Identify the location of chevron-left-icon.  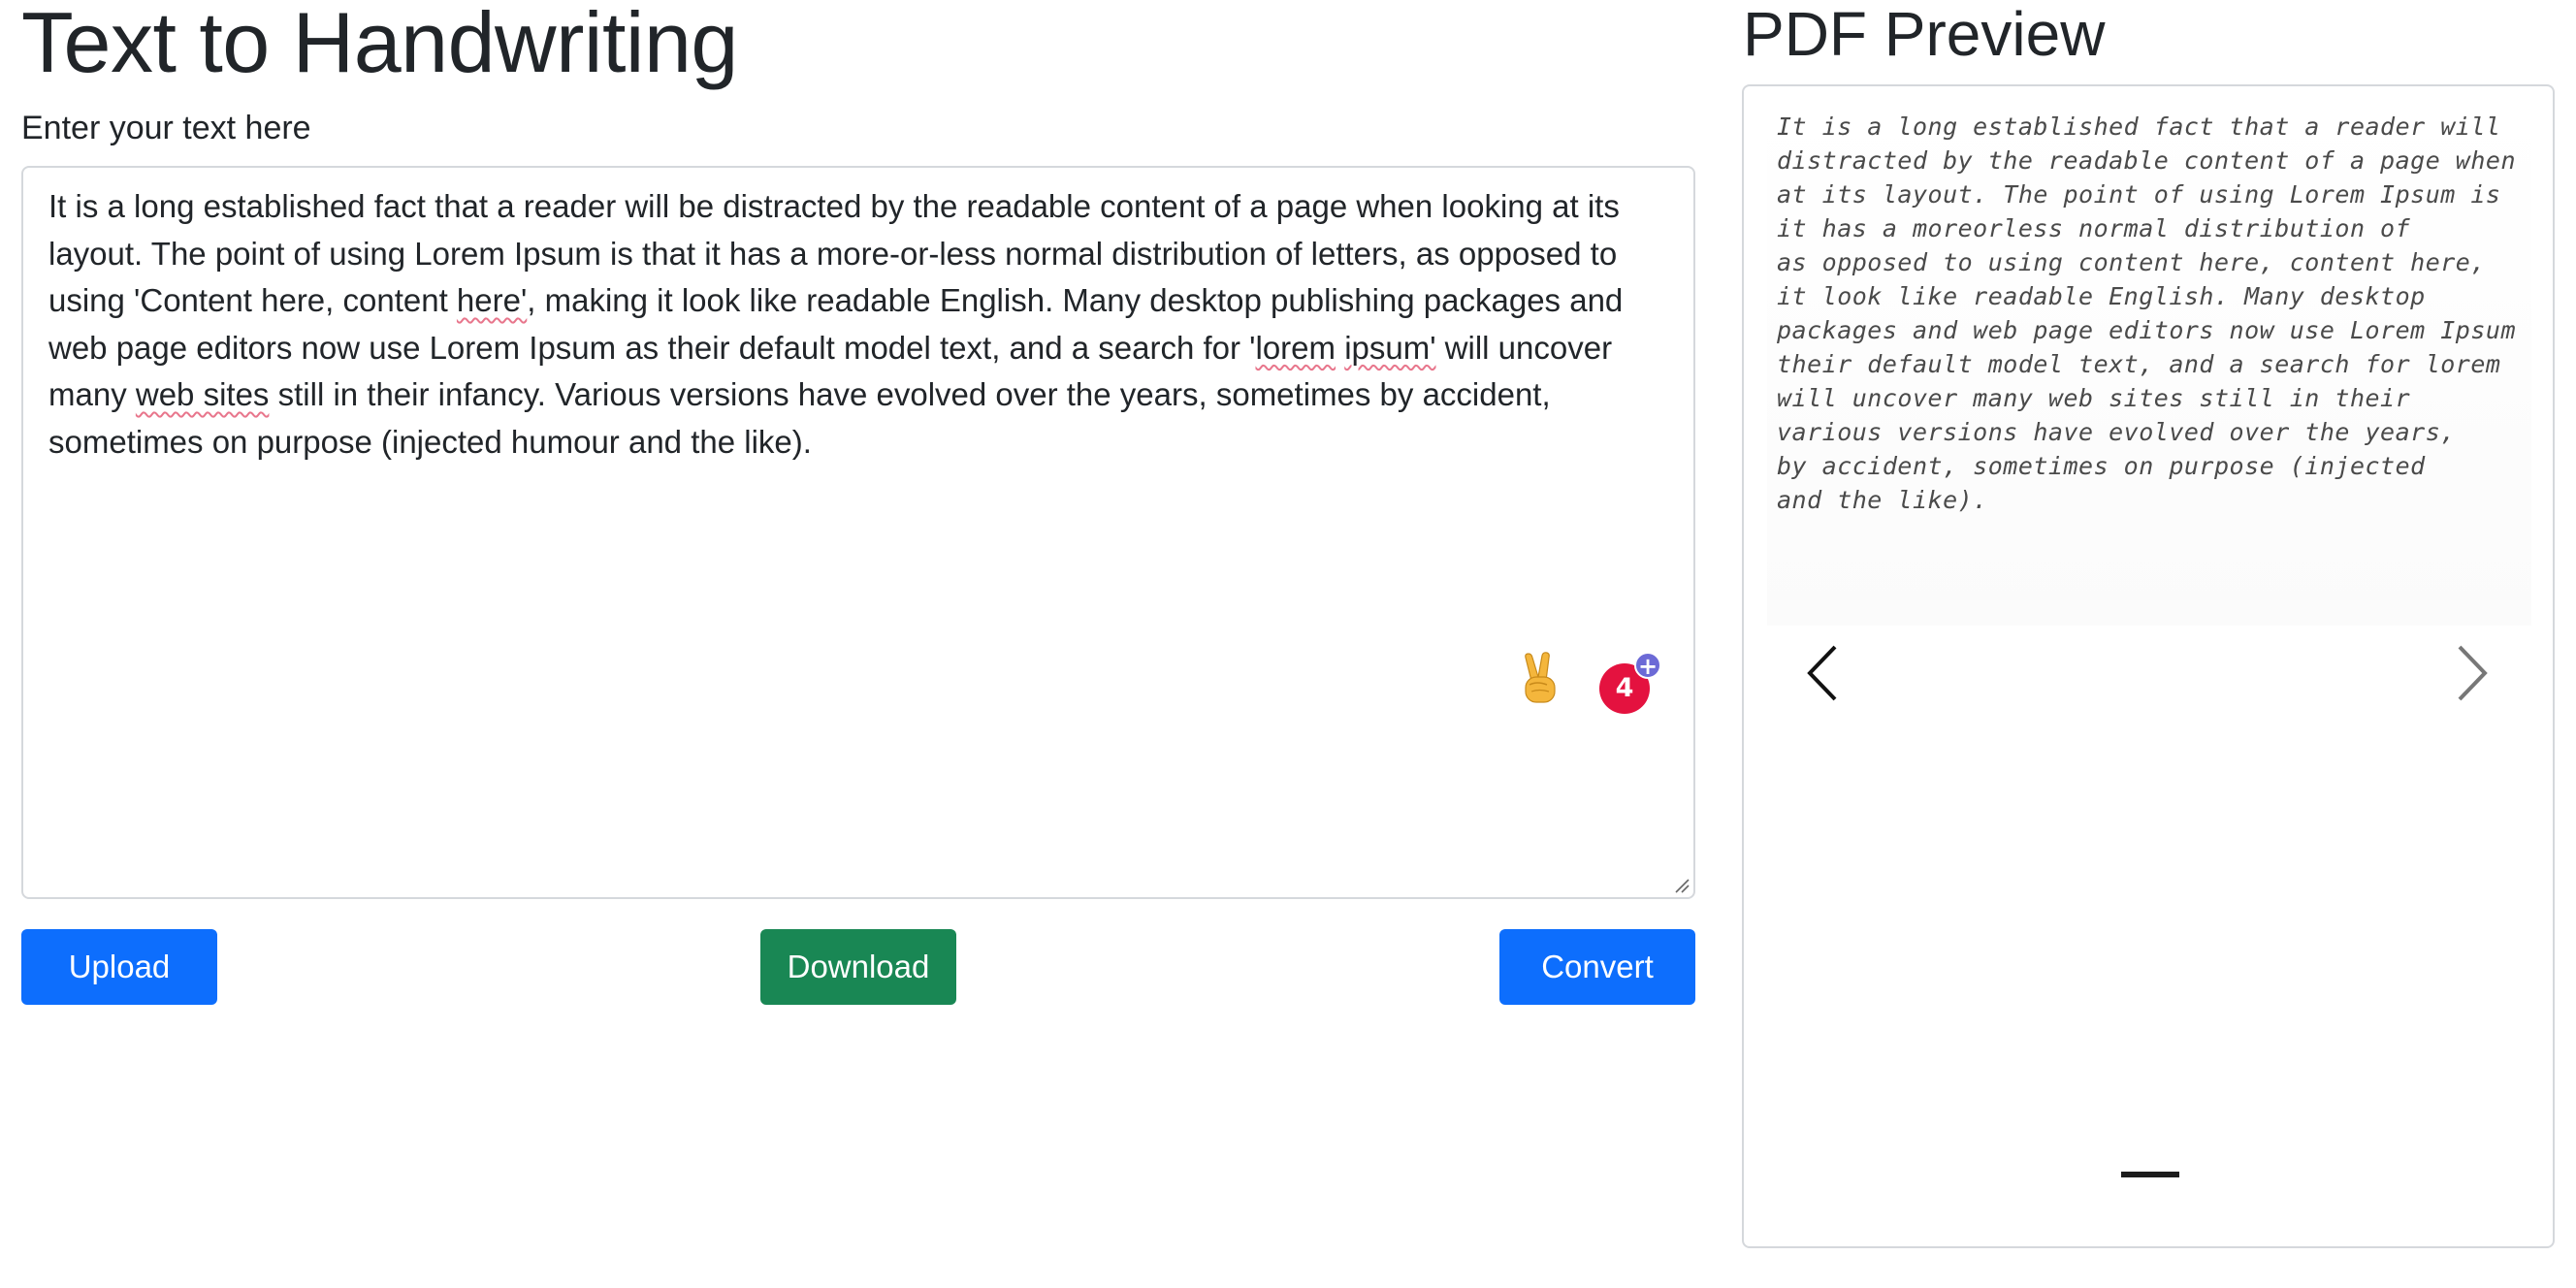
(1821, 673).